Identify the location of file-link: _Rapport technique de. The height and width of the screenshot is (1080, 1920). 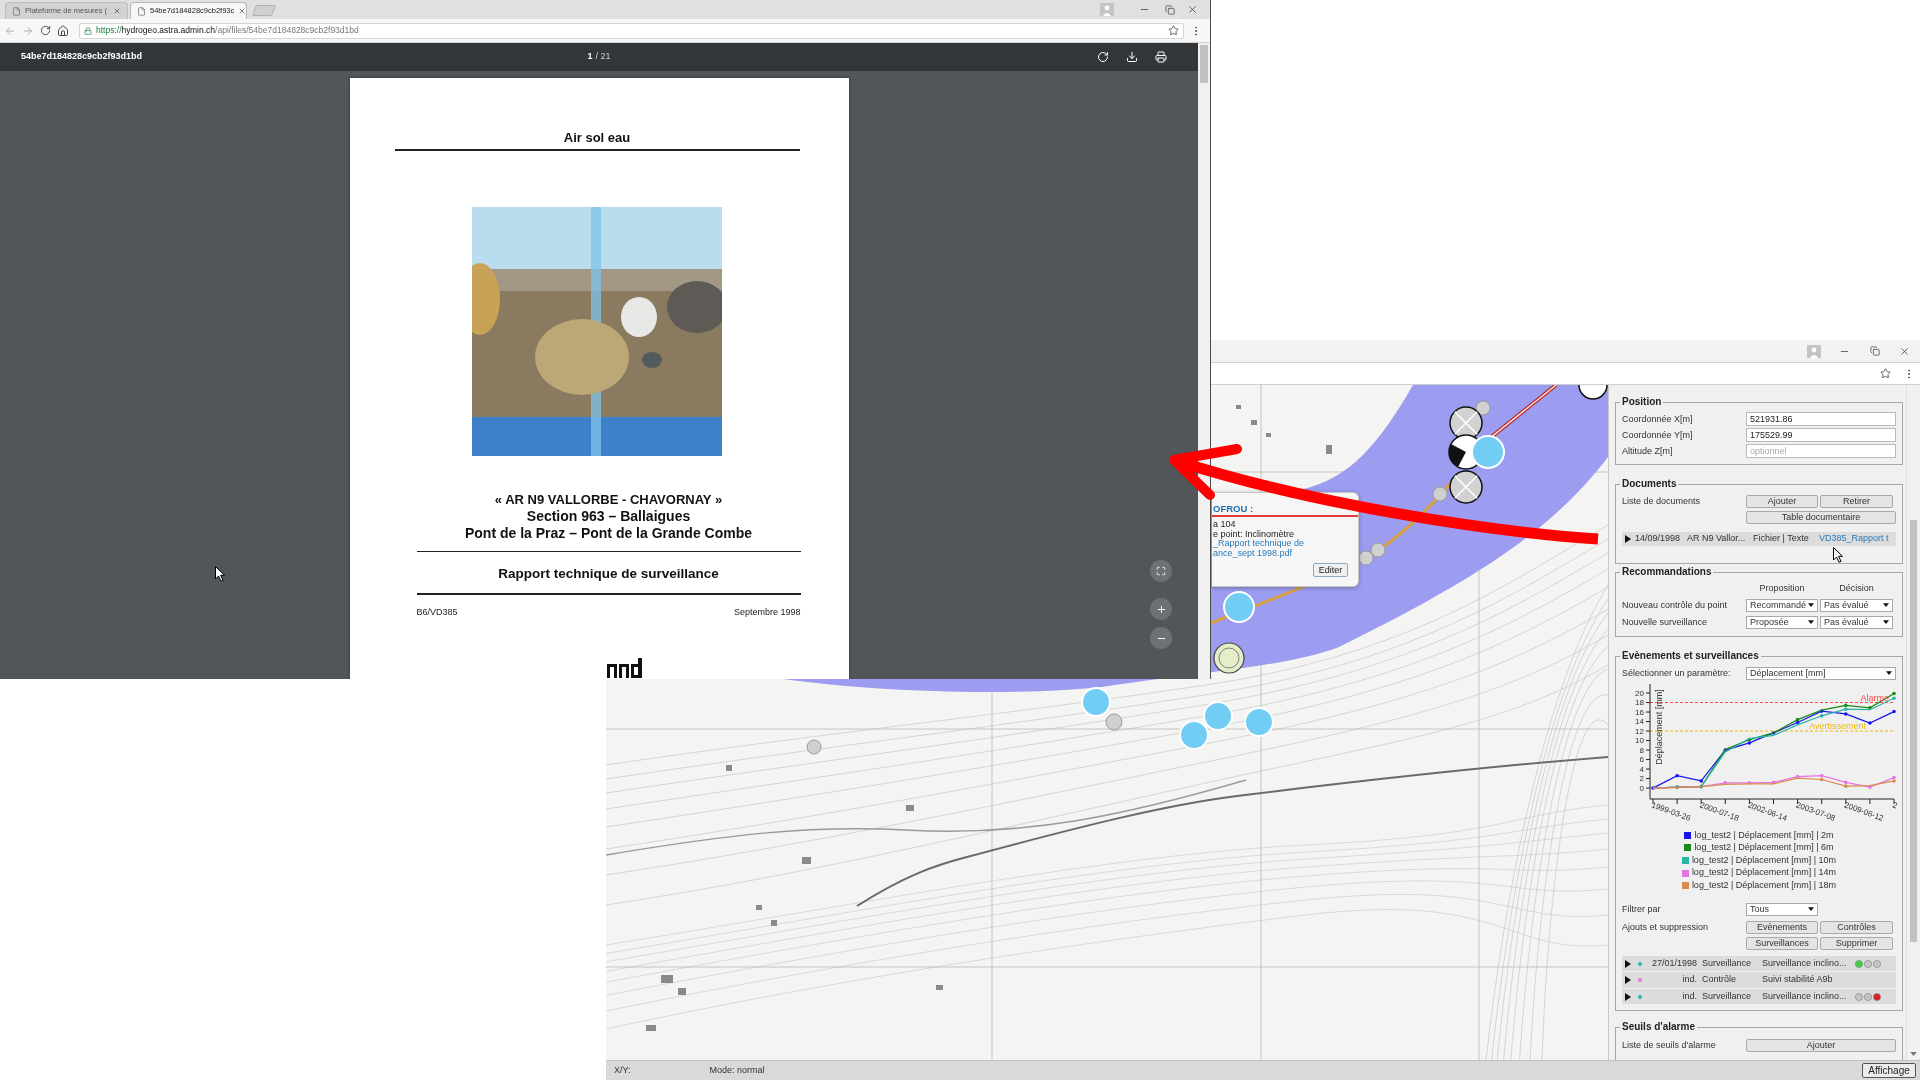
(1285, 544).